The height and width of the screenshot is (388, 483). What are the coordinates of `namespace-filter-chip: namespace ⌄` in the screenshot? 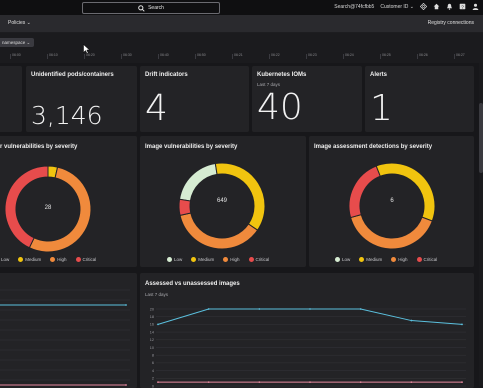 It's located at (17, 42).